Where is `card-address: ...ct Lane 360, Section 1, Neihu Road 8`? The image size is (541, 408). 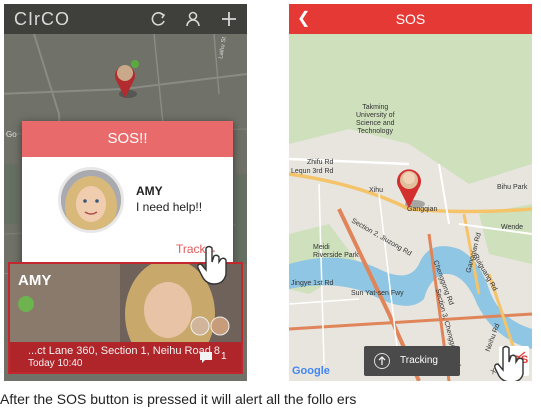
card-address: ...ct Lane 360, Section 1, Neihu Road 8 is located at coordinates (124, 351).